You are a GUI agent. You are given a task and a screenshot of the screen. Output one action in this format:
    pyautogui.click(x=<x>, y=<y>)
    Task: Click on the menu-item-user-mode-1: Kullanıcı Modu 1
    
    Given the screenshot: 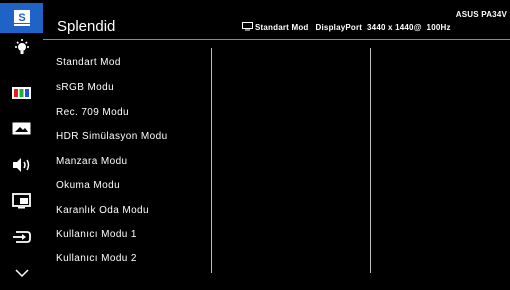 What is the action you would take?
    pyautogui.click(x=96, y=234)
    